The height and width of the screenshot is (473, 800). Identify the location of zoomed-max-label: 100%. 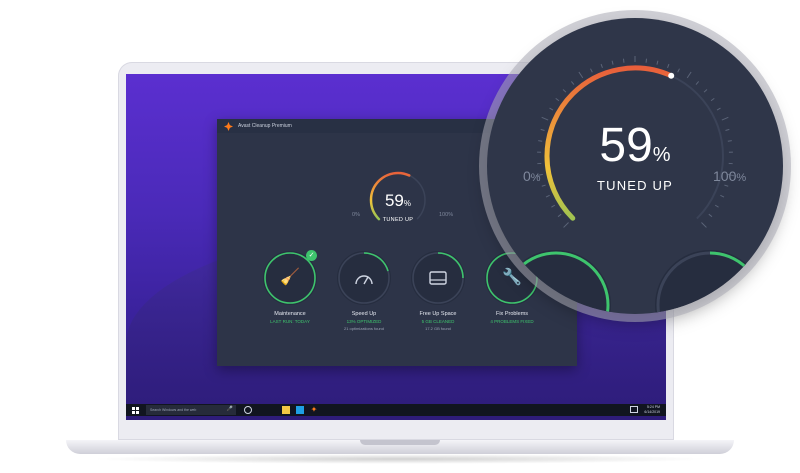
(729, 176).